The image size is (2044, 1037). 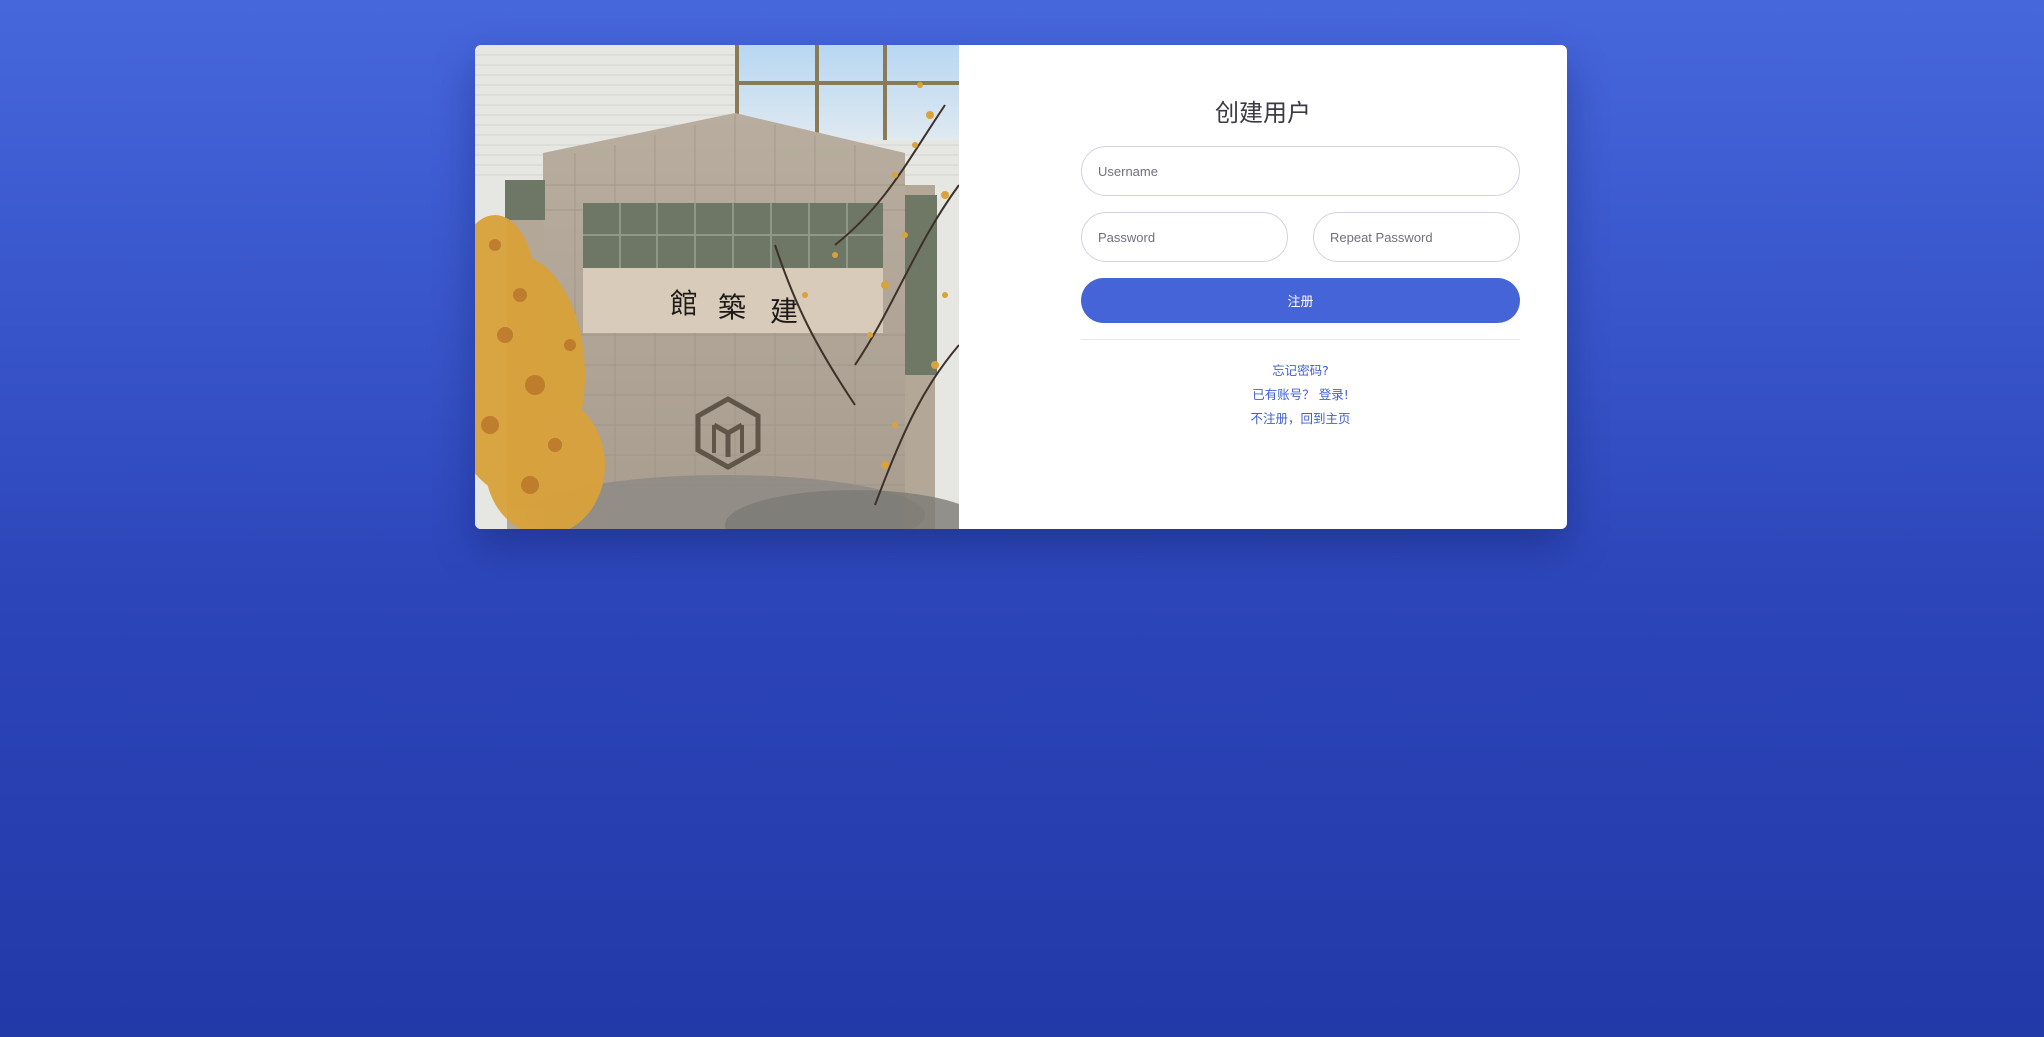 I want to click on page-title: 创建用户, so click(x=1263, y=113).